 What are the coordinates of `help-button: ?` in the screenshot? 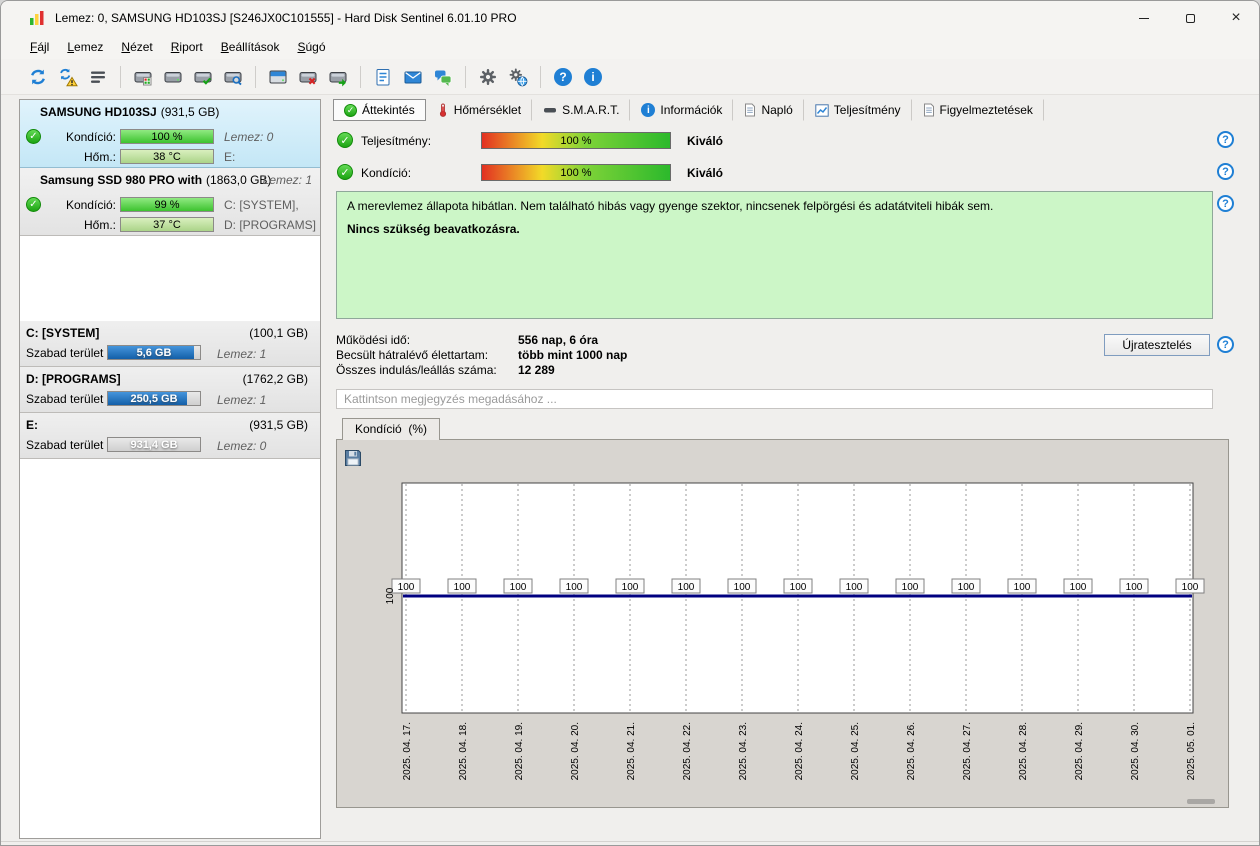 It's located at (563, 77).